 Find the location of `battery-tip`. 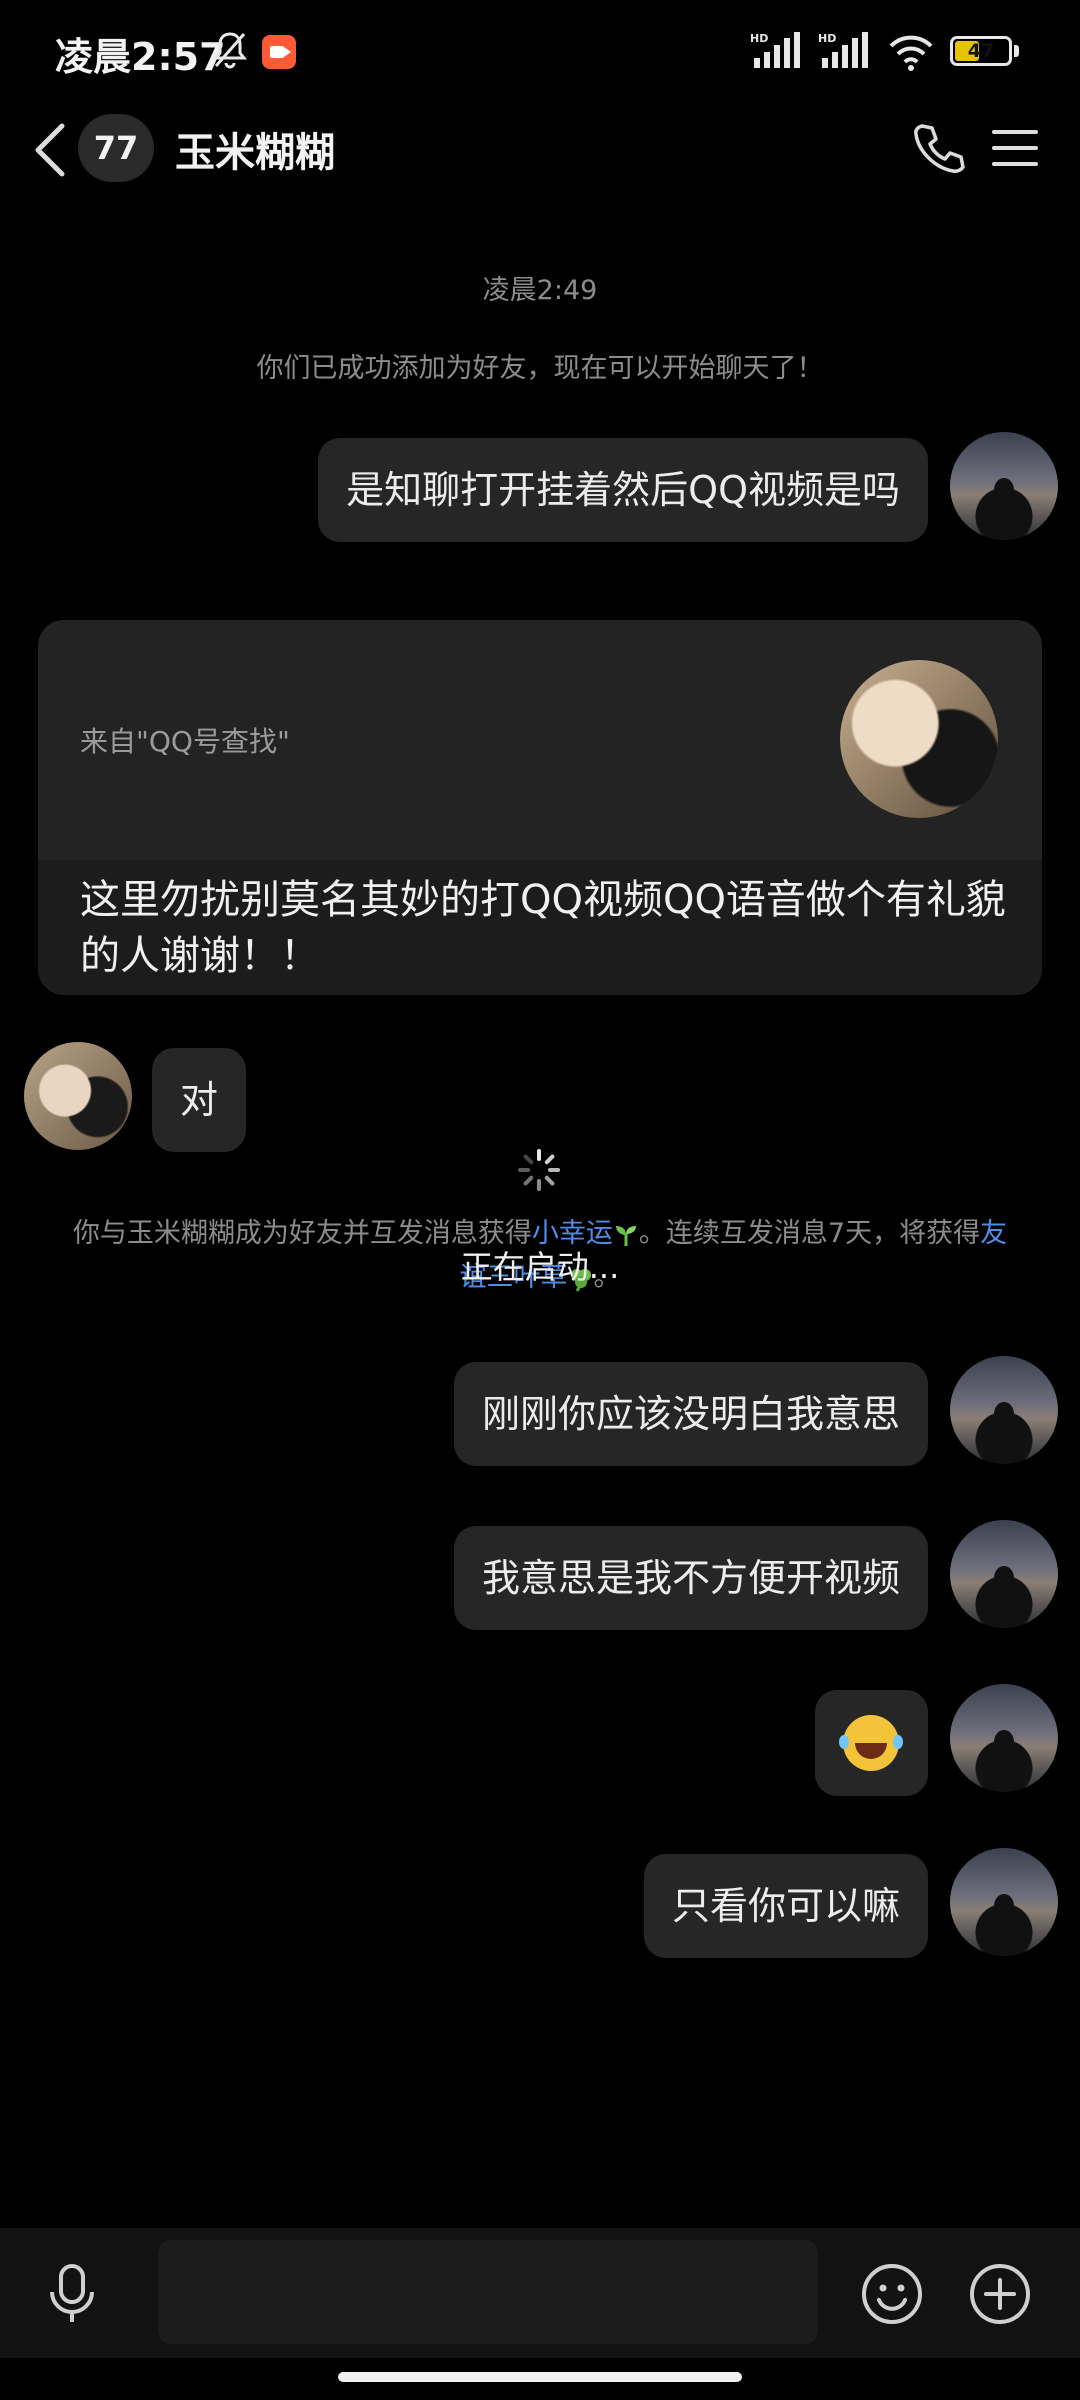

battery-tip is located at coordinates (1016, 51).